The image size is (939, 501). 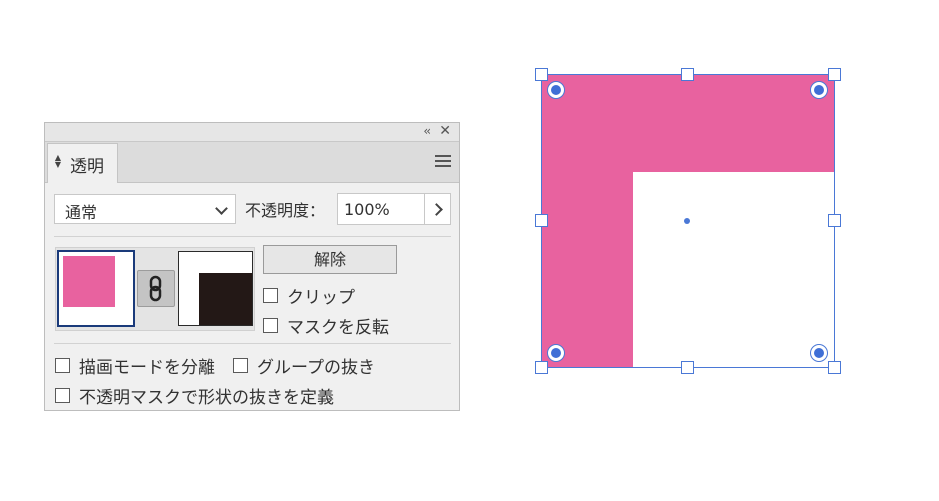 I want to click on artwork-thumbnail, so click(x=96, y=288).